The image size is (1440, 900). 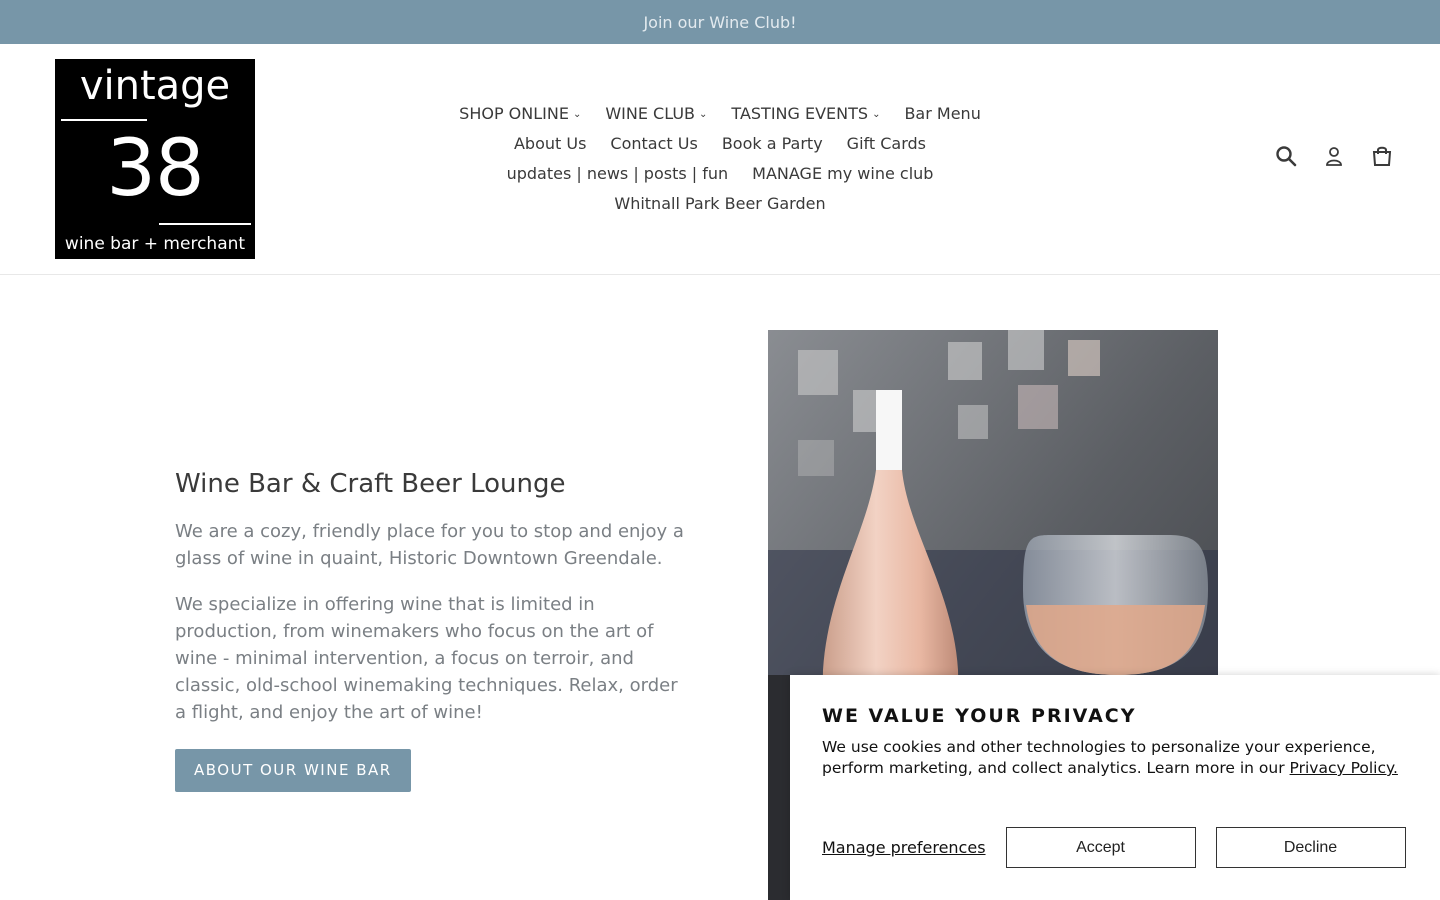 What do you see at coordinates (293, 770) in the screenshot?
I see `about-wine-bar-button: ABOUT OUR WINE BAR` at bounding box center [293, 770].